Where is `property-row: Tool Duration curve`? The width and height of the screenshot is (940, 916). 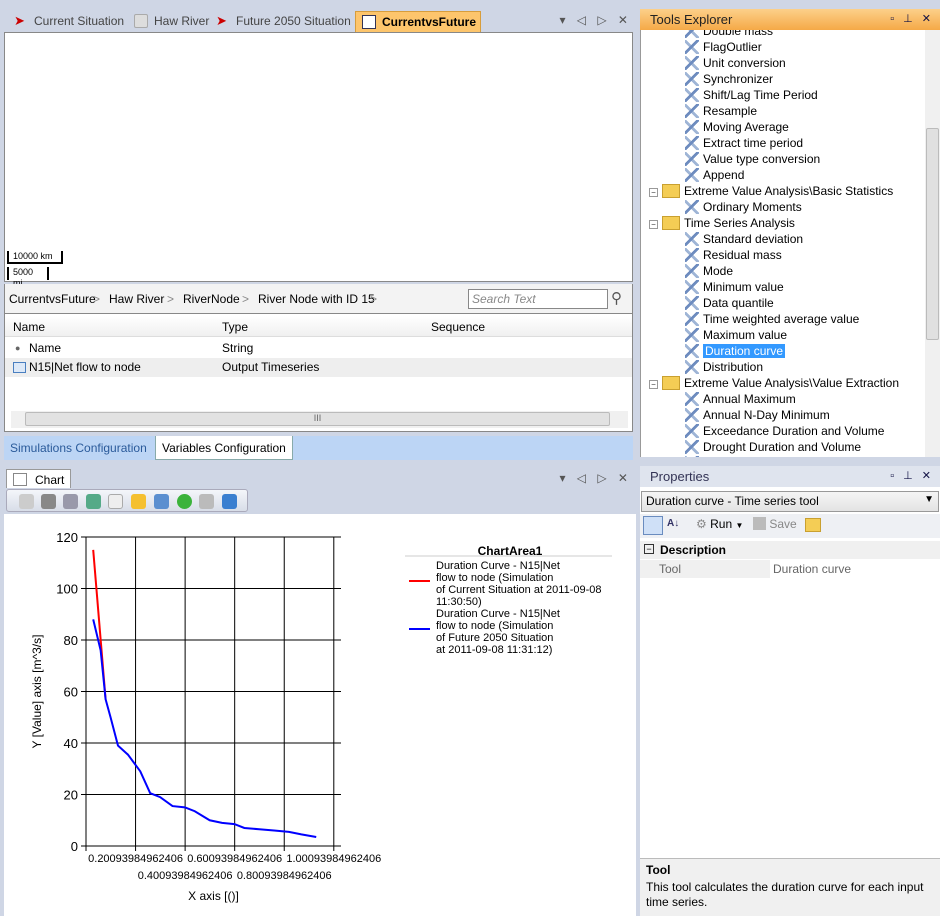
property-row: Tool Duration curve is located at coordinates (790, 569).